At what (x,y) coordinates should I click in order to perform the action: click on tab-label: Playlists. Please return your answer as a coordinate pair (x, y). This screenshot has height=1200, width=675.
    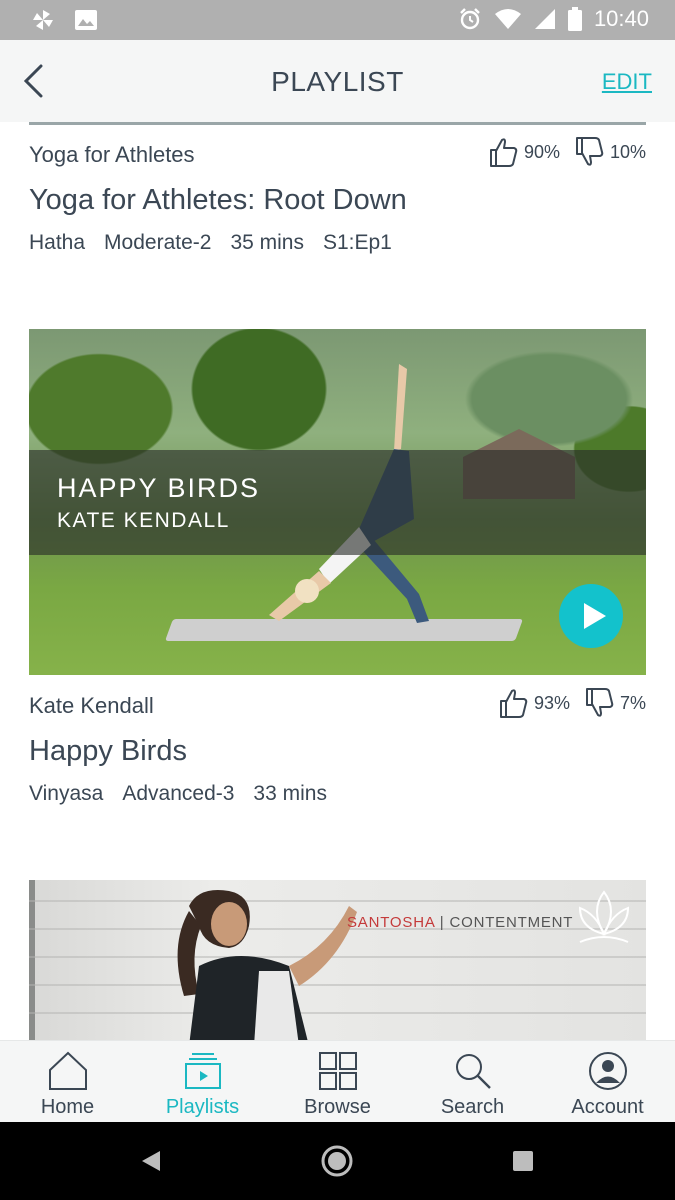
    Looking at the image, I should click on (202, 1107).